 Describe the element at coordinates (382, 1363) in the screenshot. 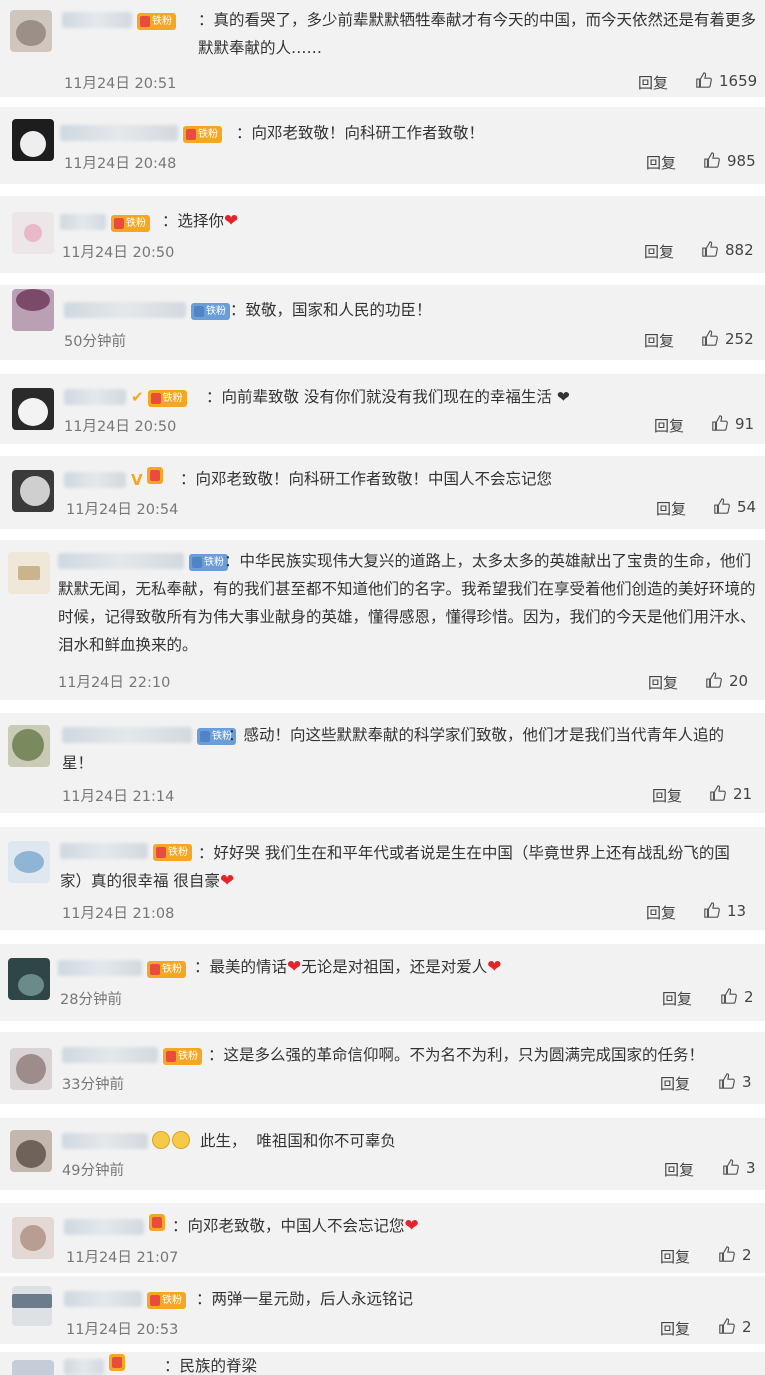

I see `comment-card: ：民族的脊梁` at that location.